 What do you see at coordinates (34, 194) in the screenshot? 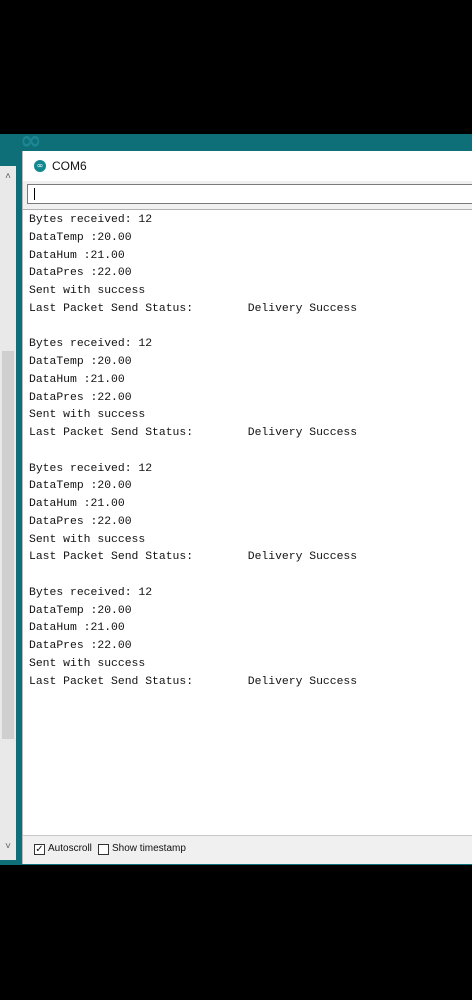
I see `text-caret` at bounding box center [34, 194].